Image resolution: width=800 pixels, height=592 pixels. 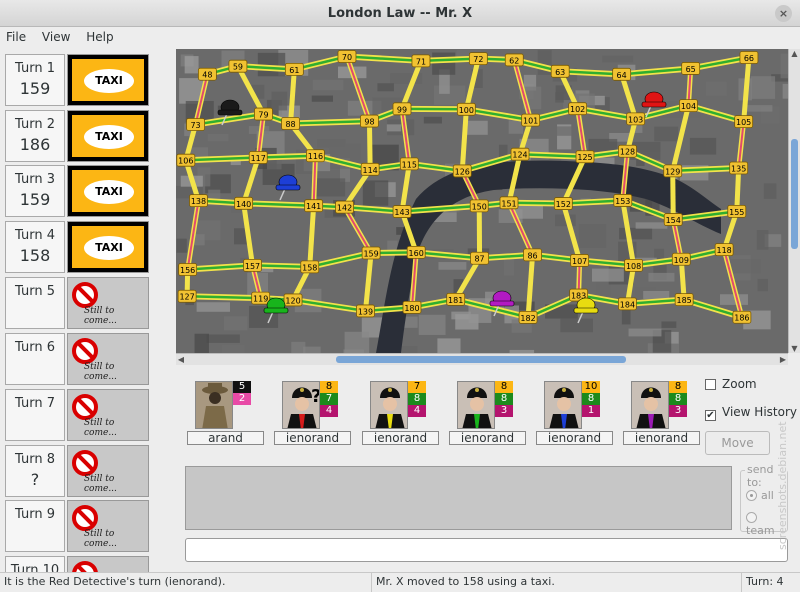 What do you see at coordinates (783, 13) in the screenshot?
I see `close-icon: ×` at bounding box center [783, 13].